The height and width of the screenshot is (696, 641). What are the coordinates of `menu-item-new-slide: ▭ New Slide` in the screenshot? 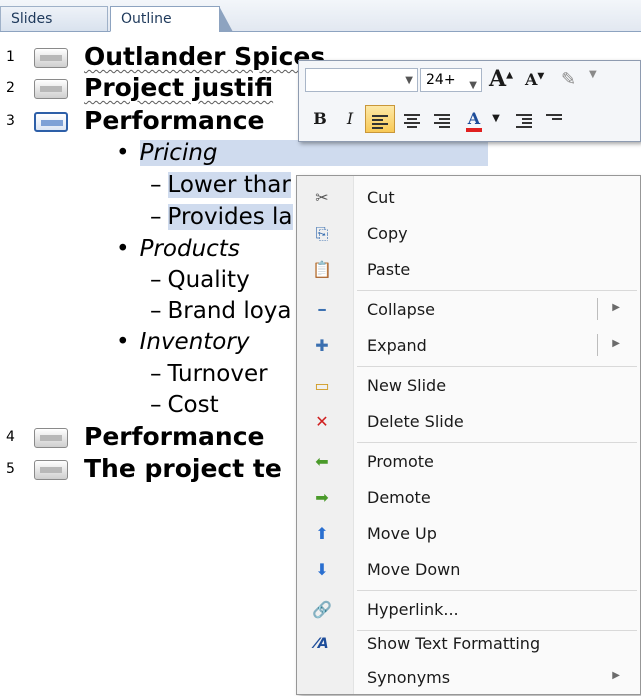 It's located at (468, 386).